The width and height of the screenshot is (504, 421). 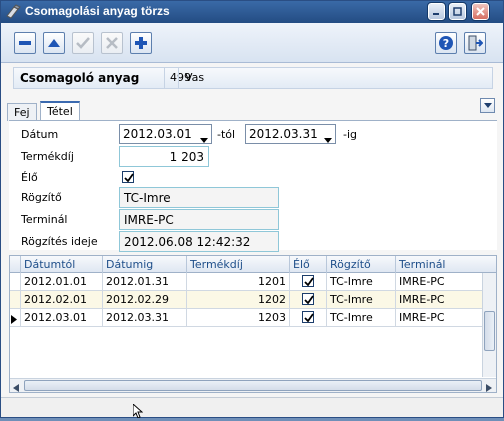 What do you see at coordinates (283, 134) in the screenshot?
I see `date-to-value: 2012.03.31` at bounding box center [283, 134].